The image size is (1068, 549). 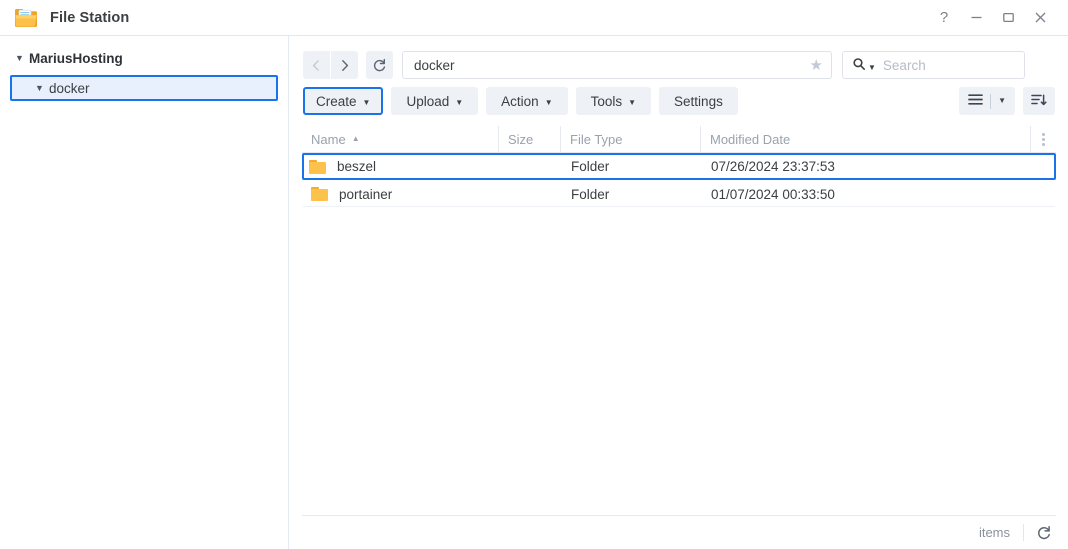 I want to click on table-row: portainer Folder 01/07/2024 00:33:50, so click(x=679, y=193).